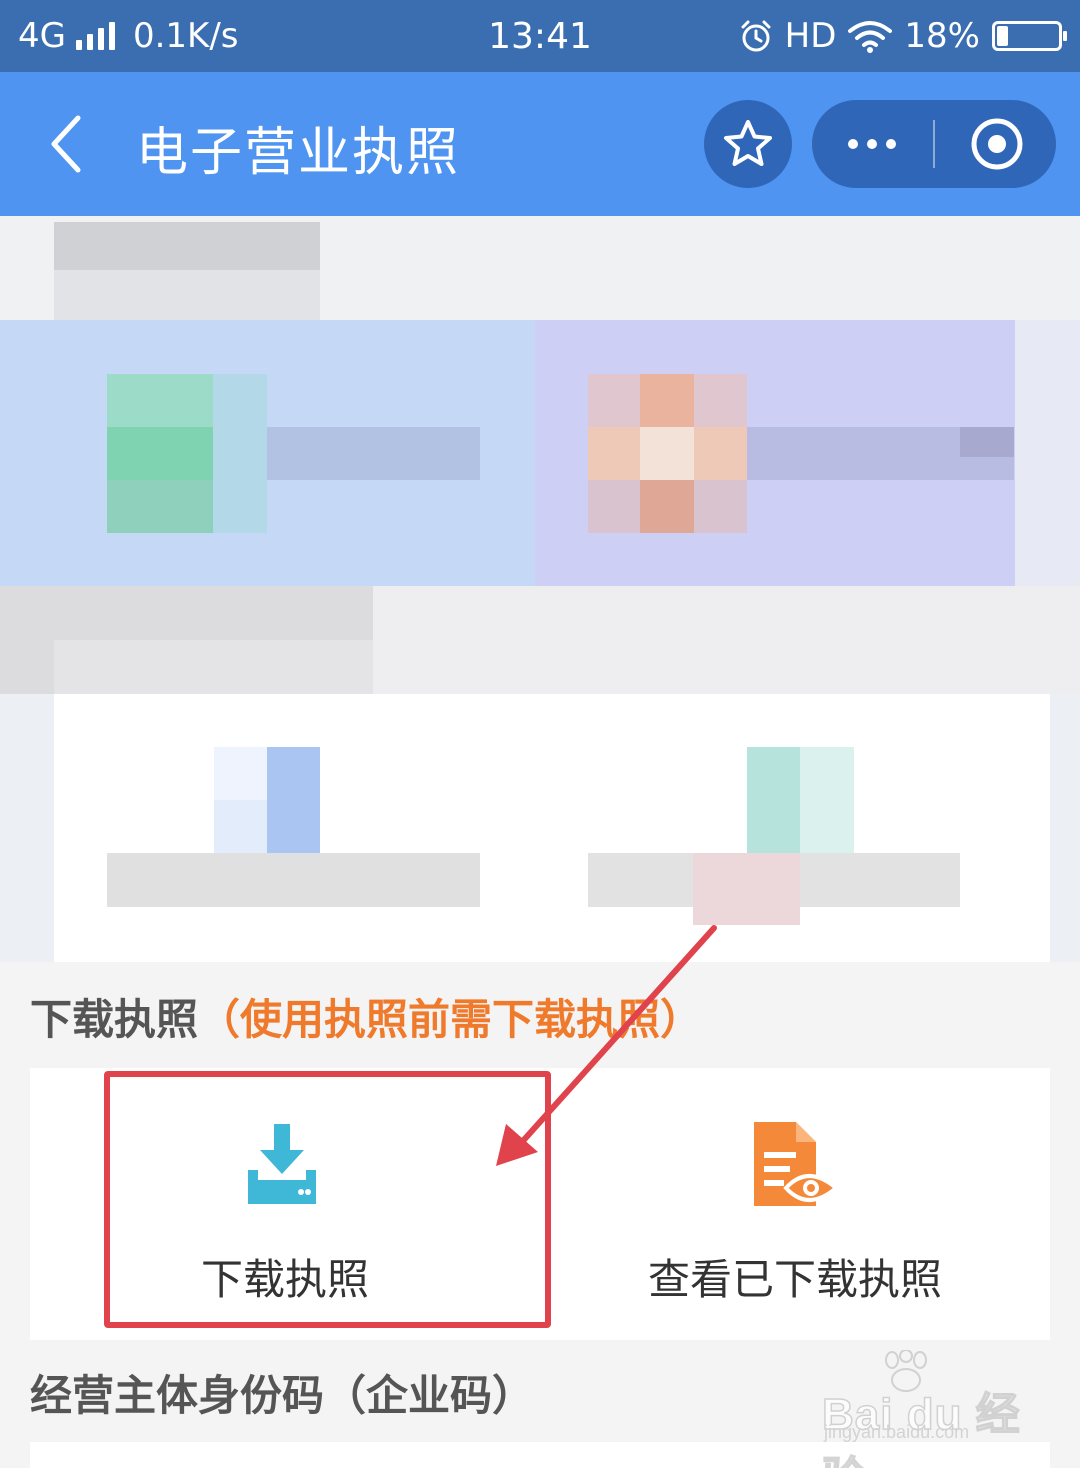  I want to click on battery-percent: 18%, so click(942, 36).